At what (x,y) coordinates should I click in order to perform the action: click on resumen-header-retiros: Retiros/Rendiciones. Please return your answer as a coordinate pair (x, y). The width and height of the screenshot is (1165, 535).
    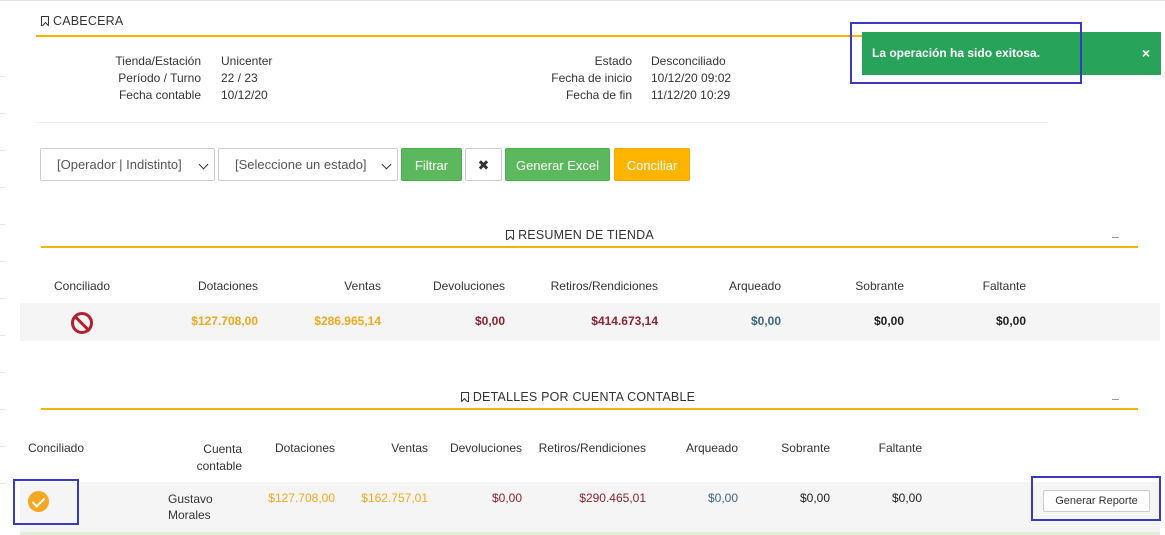
    Looking at the image, I should click on (604, 286).